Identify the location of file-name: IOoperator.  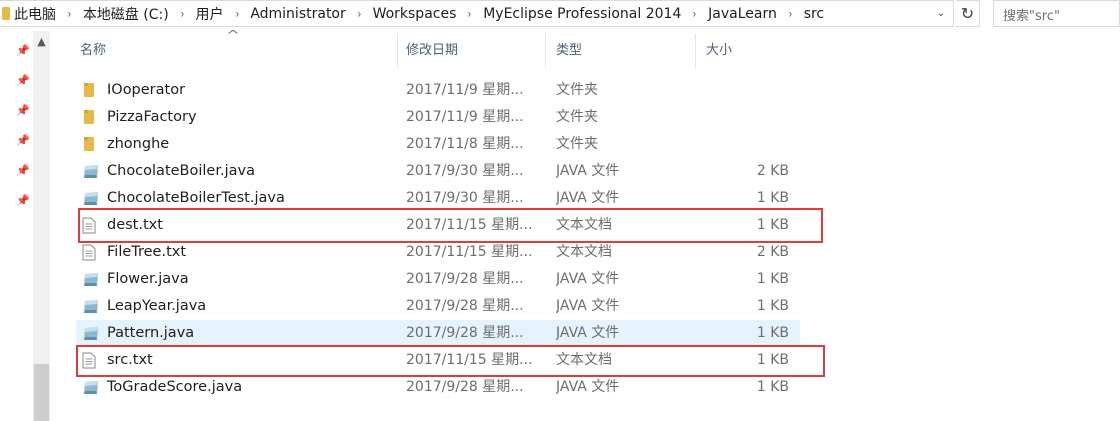
(146, 90).